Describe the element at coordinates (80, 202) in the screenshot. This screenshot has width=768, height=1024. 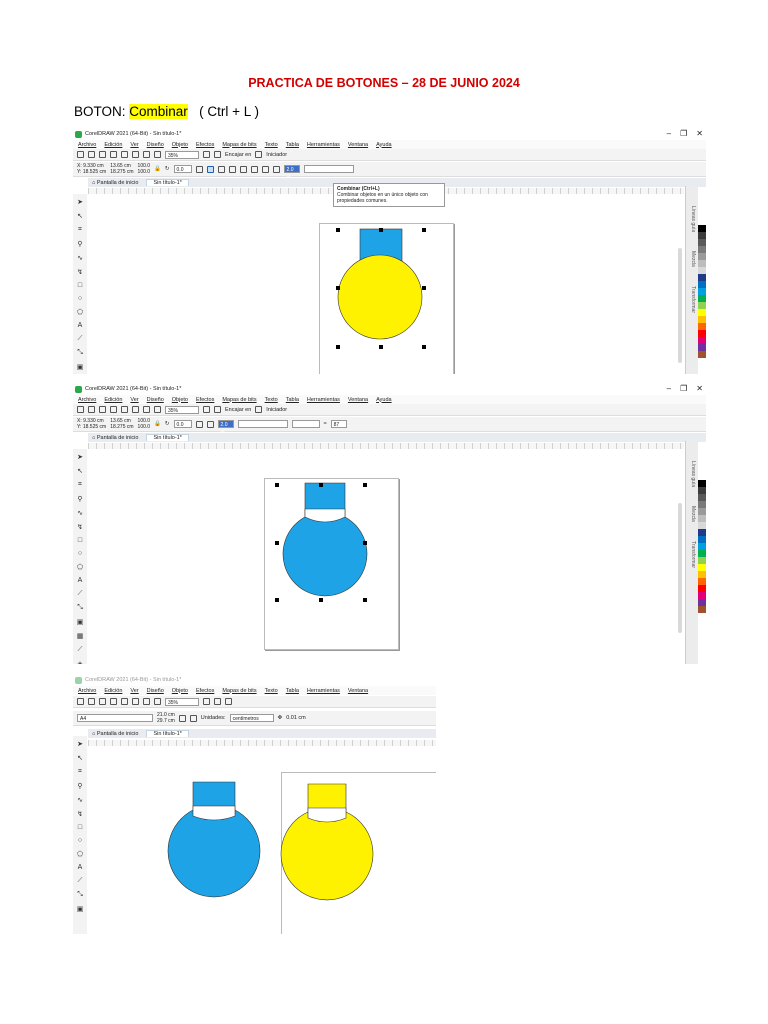
I see `pick-tool-icon: ➤` at that location.